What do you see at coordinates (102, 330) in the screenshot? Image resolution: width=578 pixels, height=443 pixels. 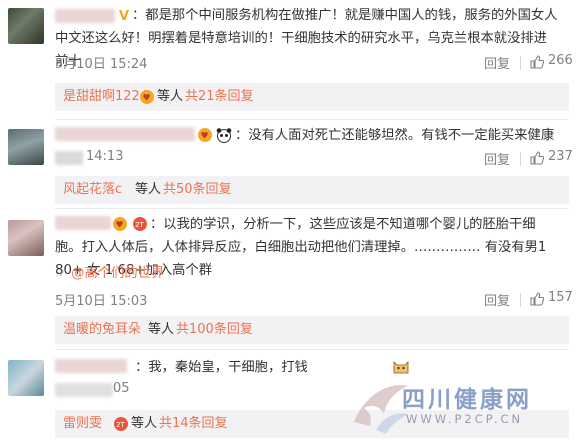 I see `reply-username: 温暖的兔耳朵` at bounding box center [102, 330].